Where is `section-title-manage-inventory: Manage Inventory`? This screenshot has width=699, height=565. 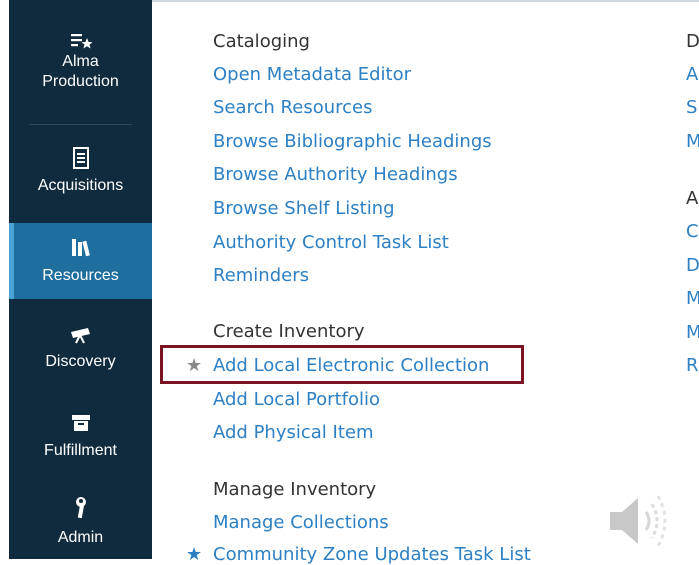
section-title-manage-inventory: Manage Inventory is located at coordinates (295, 489).